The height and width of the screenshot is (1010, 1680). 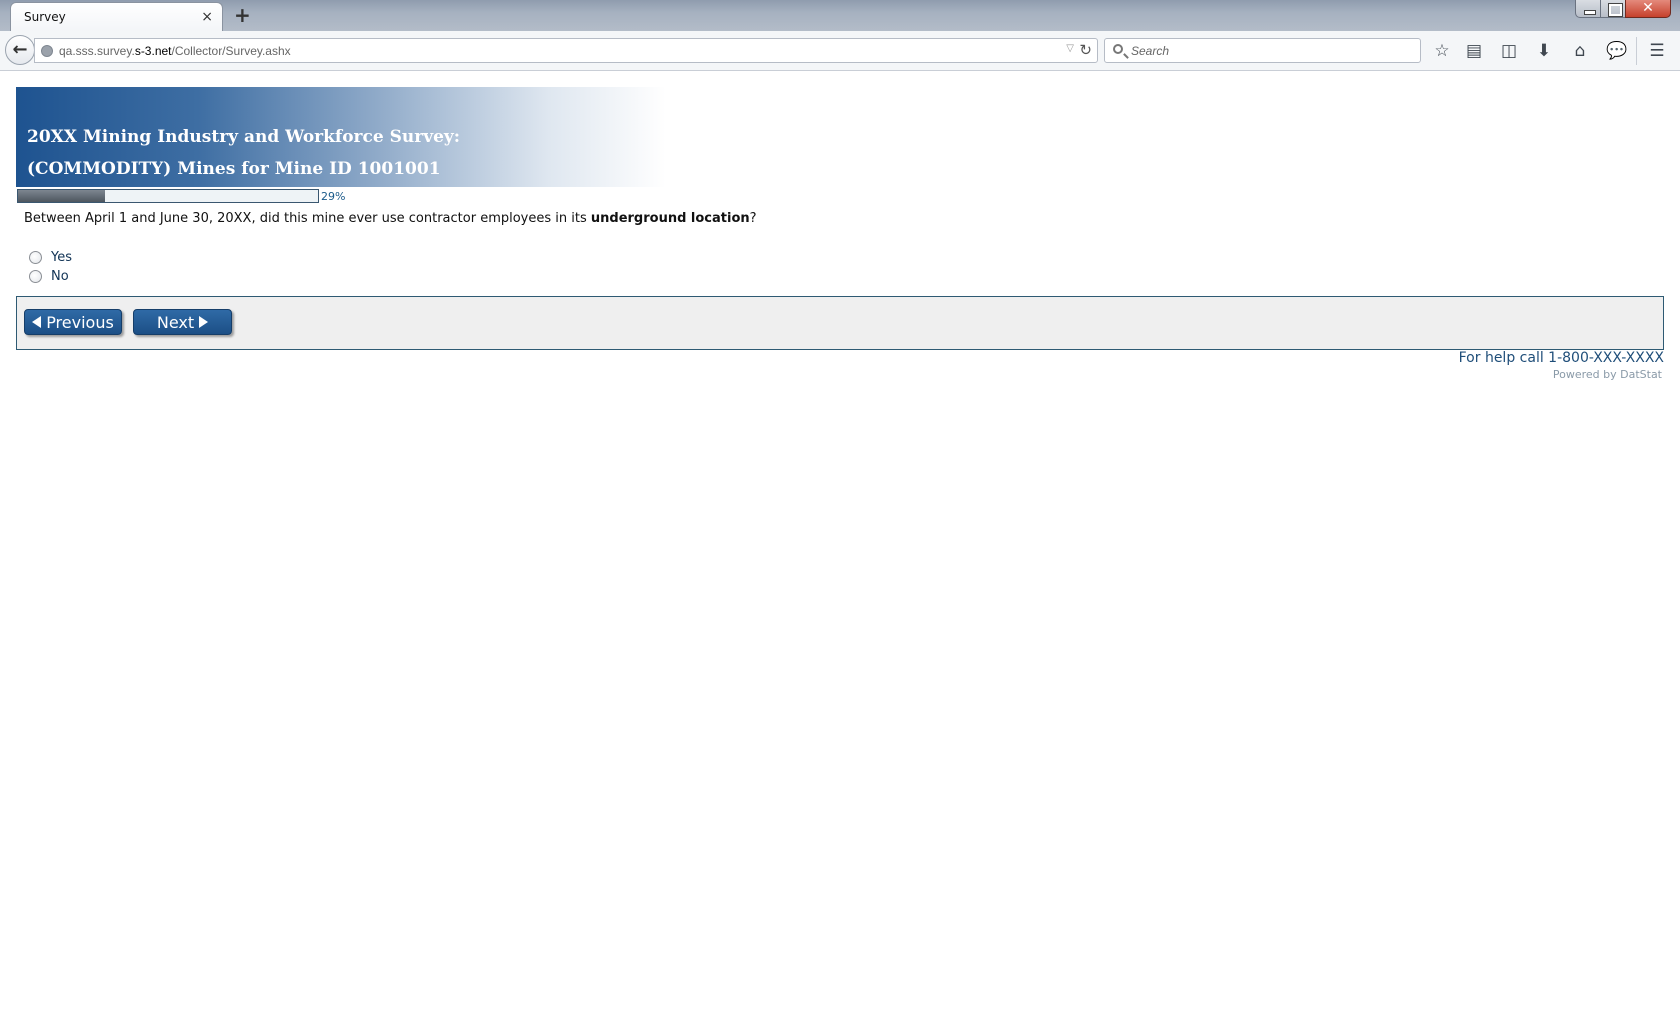 I want to click on no-label: No, so click(x=60, y=276).